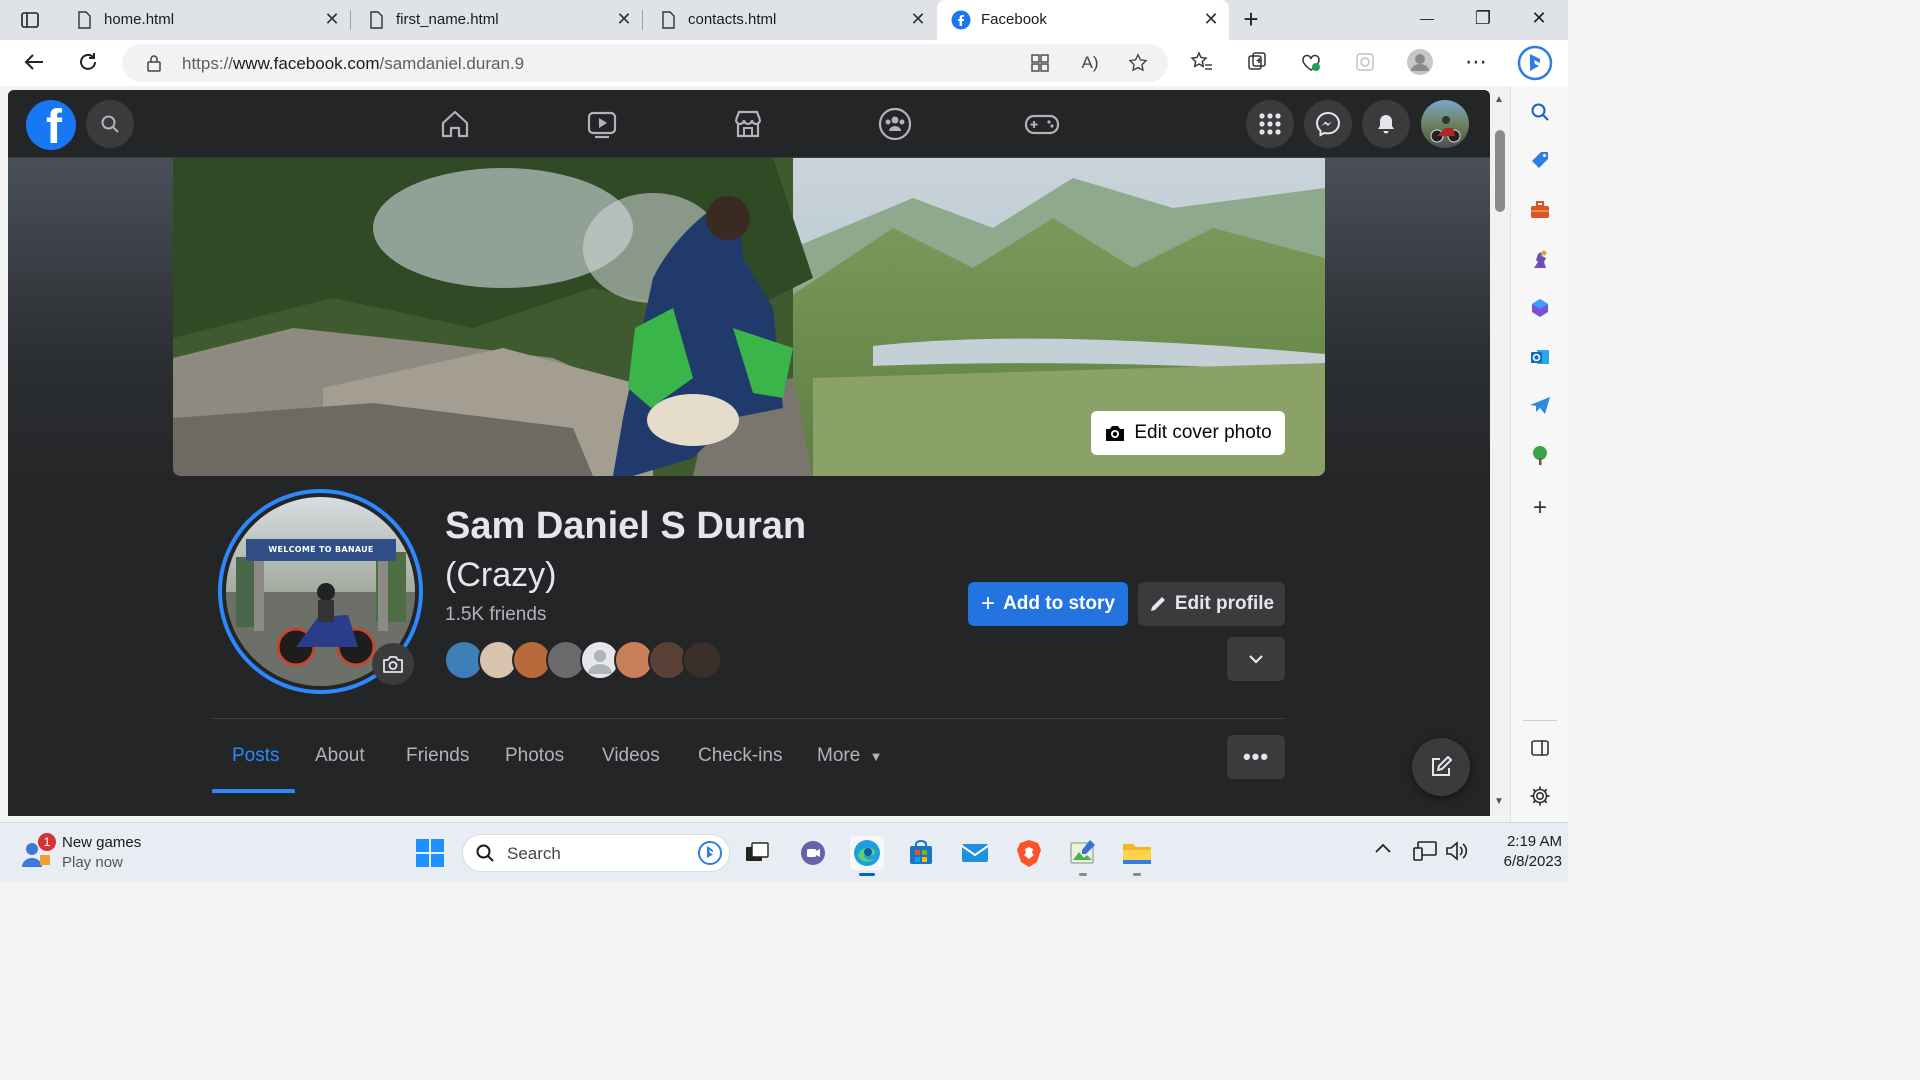  What do you see at coordinates (534, 853) in the screenshot?
I see `search-placeholder: Search` at bounding box center [534, 853].